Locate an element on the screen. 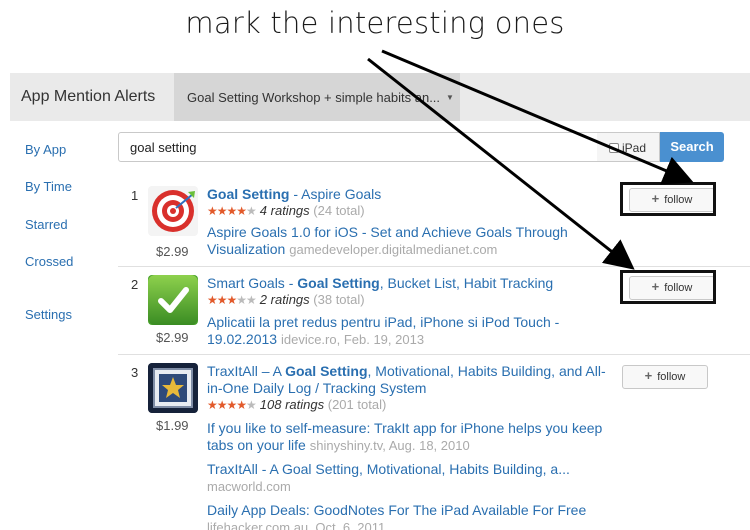 The height and width of the screenshot is (530, 750). rating-line: ★★★★★ 108 ratings (201 total) is located at coordinates (407, 405).